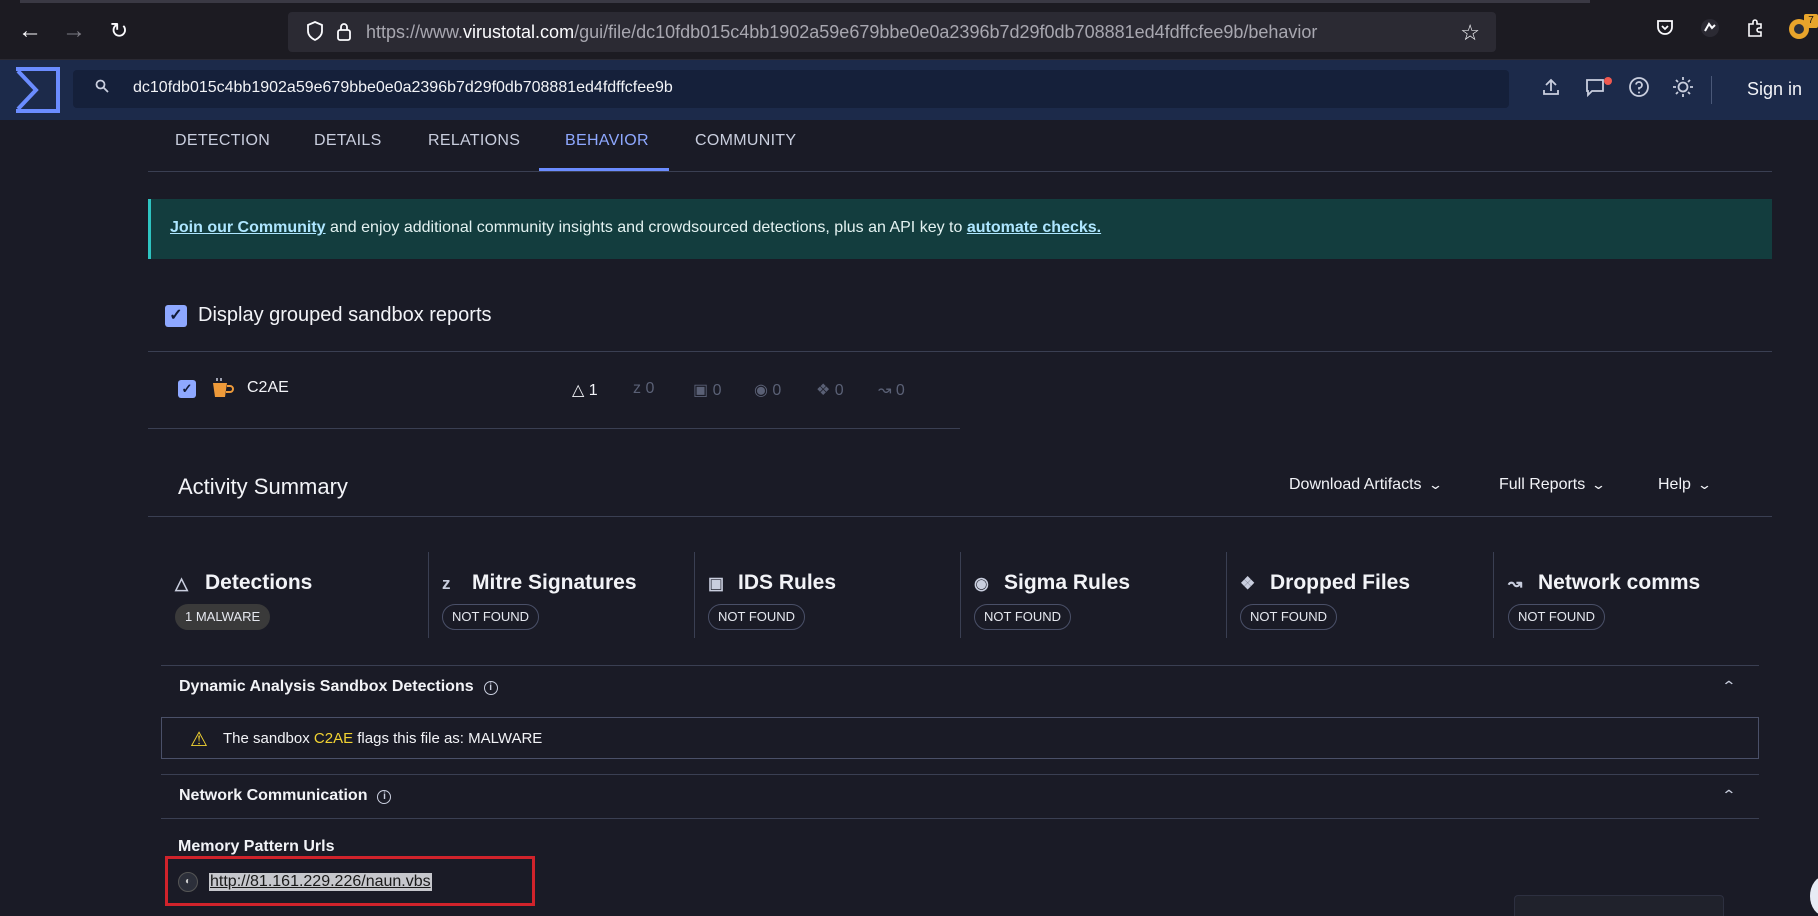 The height and width of the screenshot is (916, 1818). I want to click on ids-count: 0, so click(717, 390).